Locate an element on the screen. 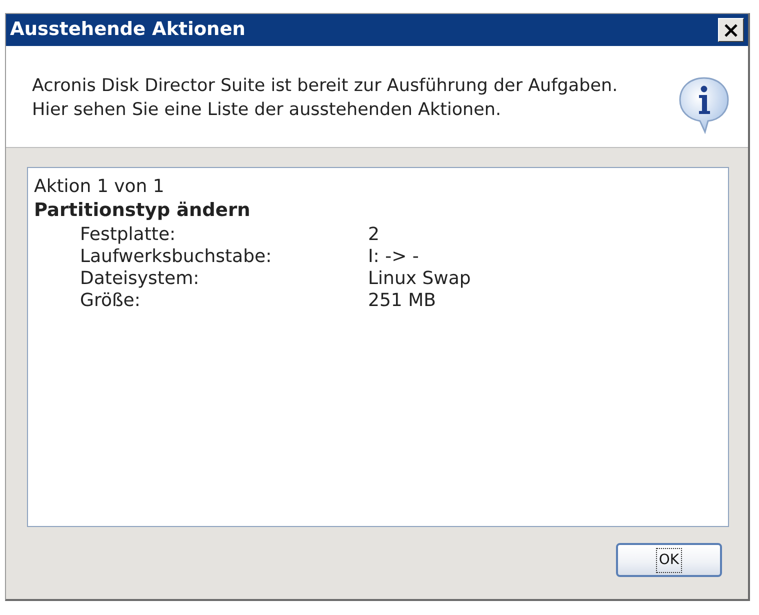  action-counter: Aktion 1 von 1 is located at coordinates (100, 187).